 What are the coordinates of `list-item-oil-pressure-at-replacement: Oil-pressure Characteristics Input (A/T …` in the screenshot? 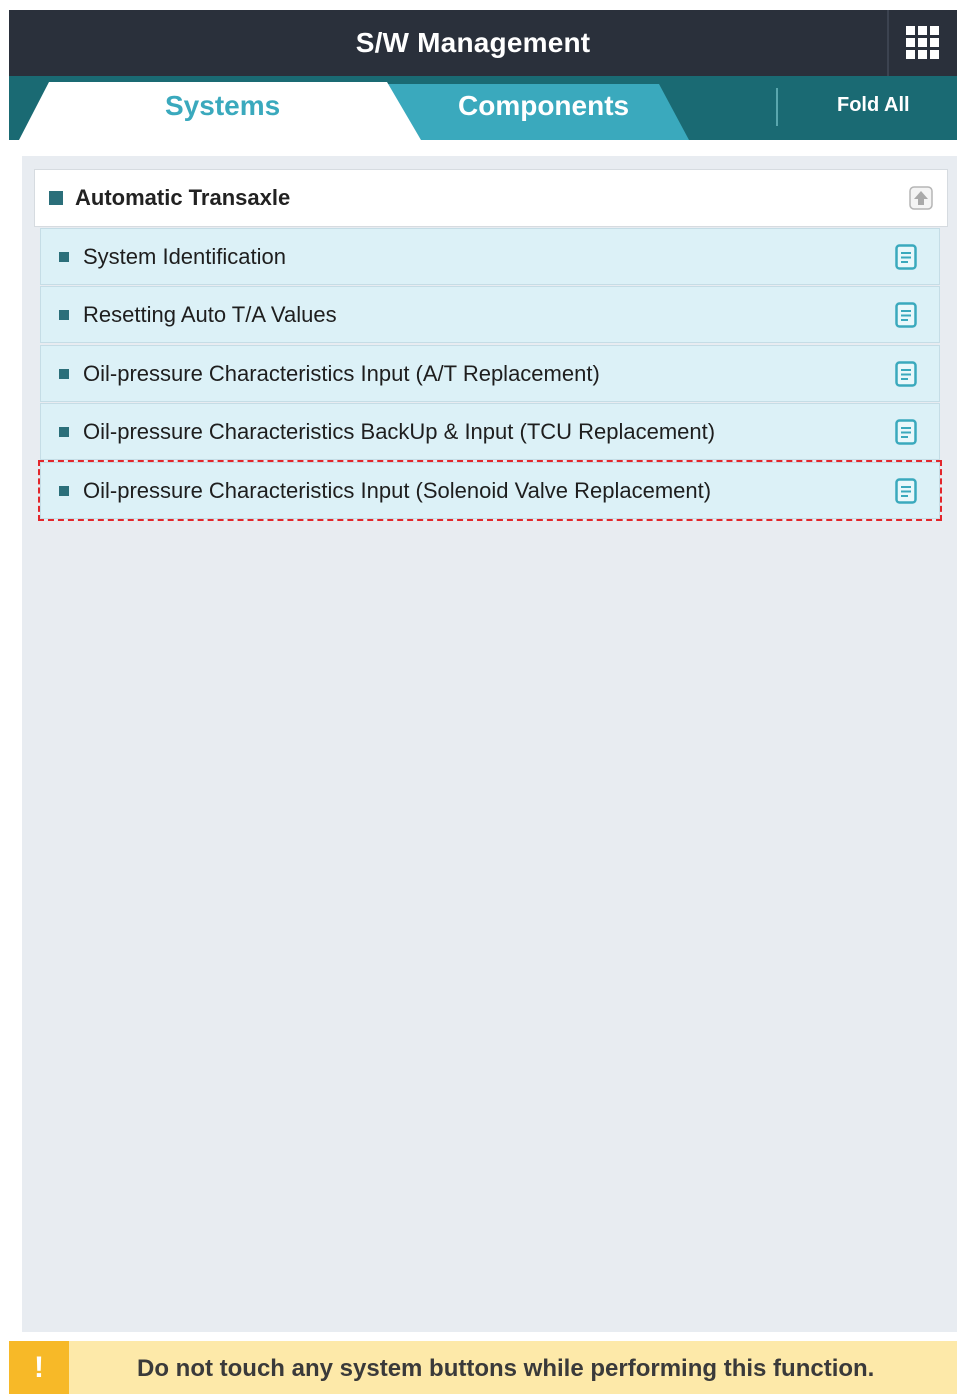 It's located at (490, 373).